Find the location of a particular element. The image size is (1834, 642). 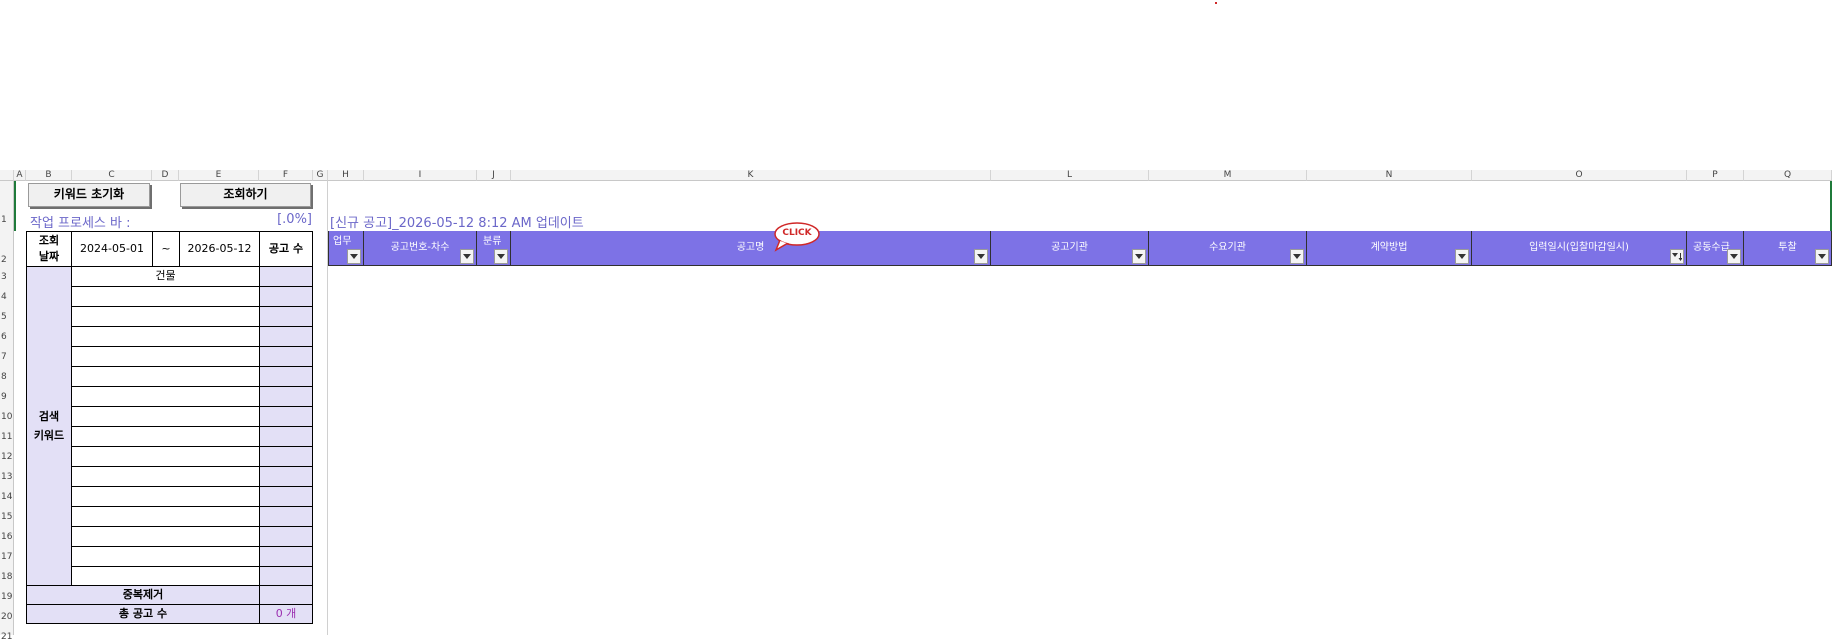

th-input-datetime-label: 입력일시(입찰마감일시) is located at coordinates (1579, 247).